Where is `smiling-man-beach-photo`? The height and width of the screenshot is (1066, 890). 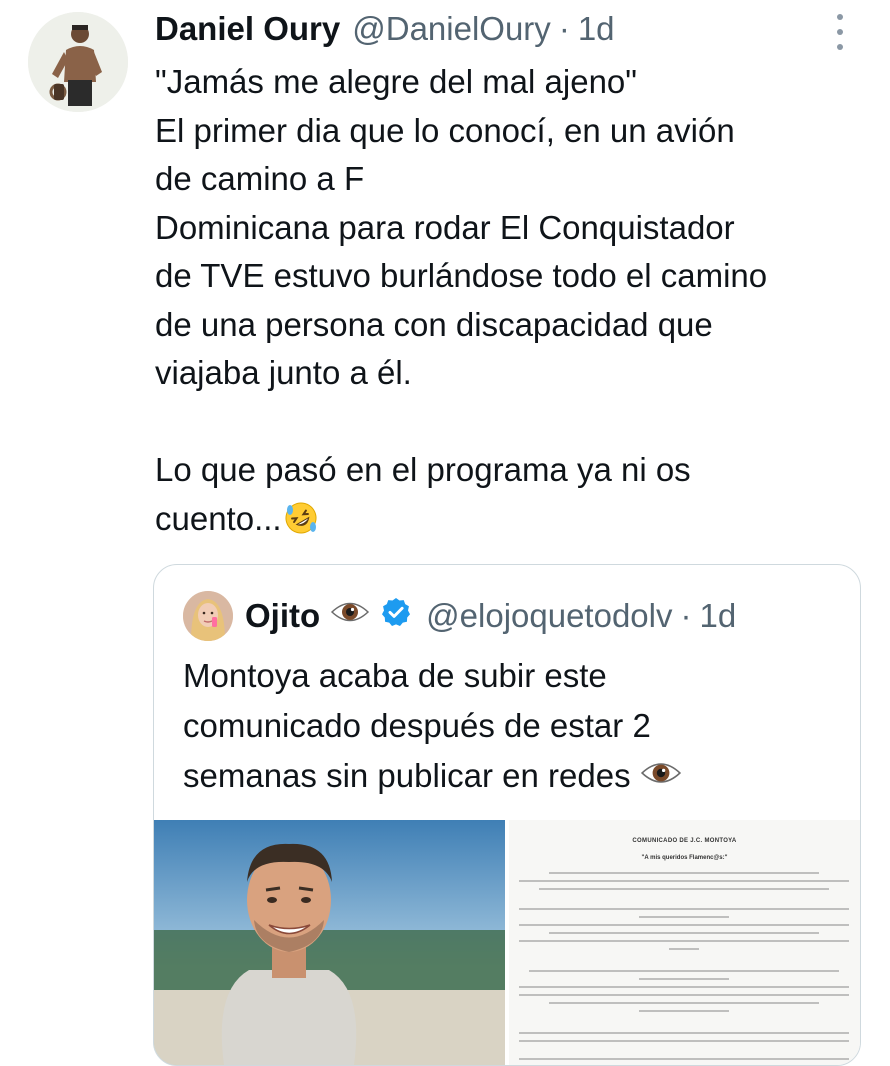 smiling-man-beach-photo is located at coordinates (329, 942).